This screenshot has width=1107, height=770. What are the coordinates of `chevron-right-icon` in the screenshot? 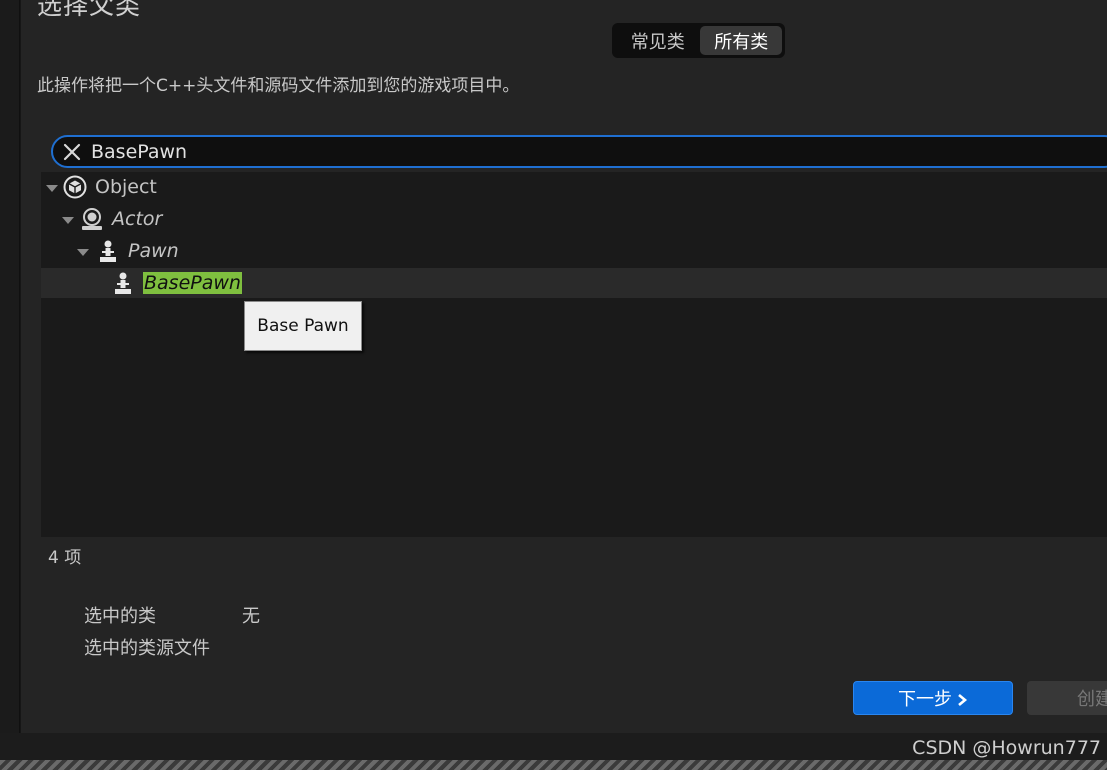 It's located at (962, 698).